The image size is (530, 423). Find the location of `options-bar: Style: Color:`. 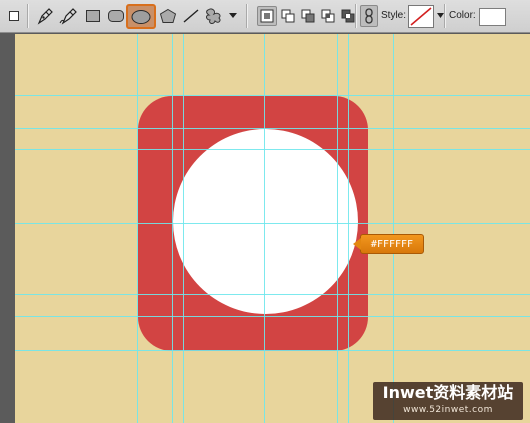

options-bar: Style: Color: is located at coordinates (265, 16).